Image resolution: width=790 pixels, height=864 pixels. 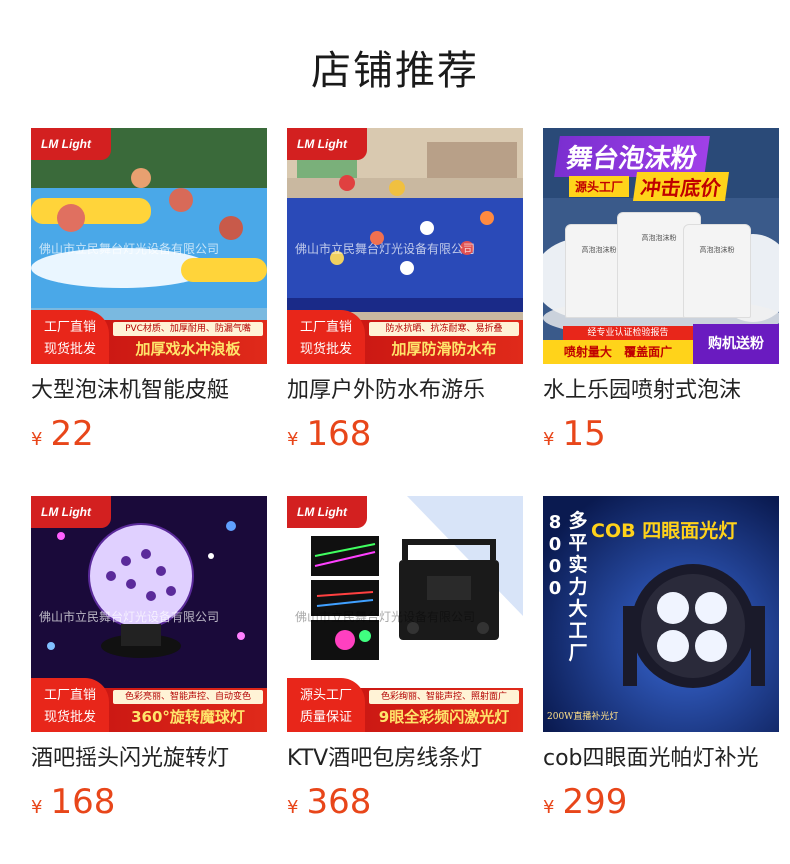 What do you see at coordinates (405, 802) in the screenshot?
I see `product-price: ¥368` at bounding box center [405, 802].